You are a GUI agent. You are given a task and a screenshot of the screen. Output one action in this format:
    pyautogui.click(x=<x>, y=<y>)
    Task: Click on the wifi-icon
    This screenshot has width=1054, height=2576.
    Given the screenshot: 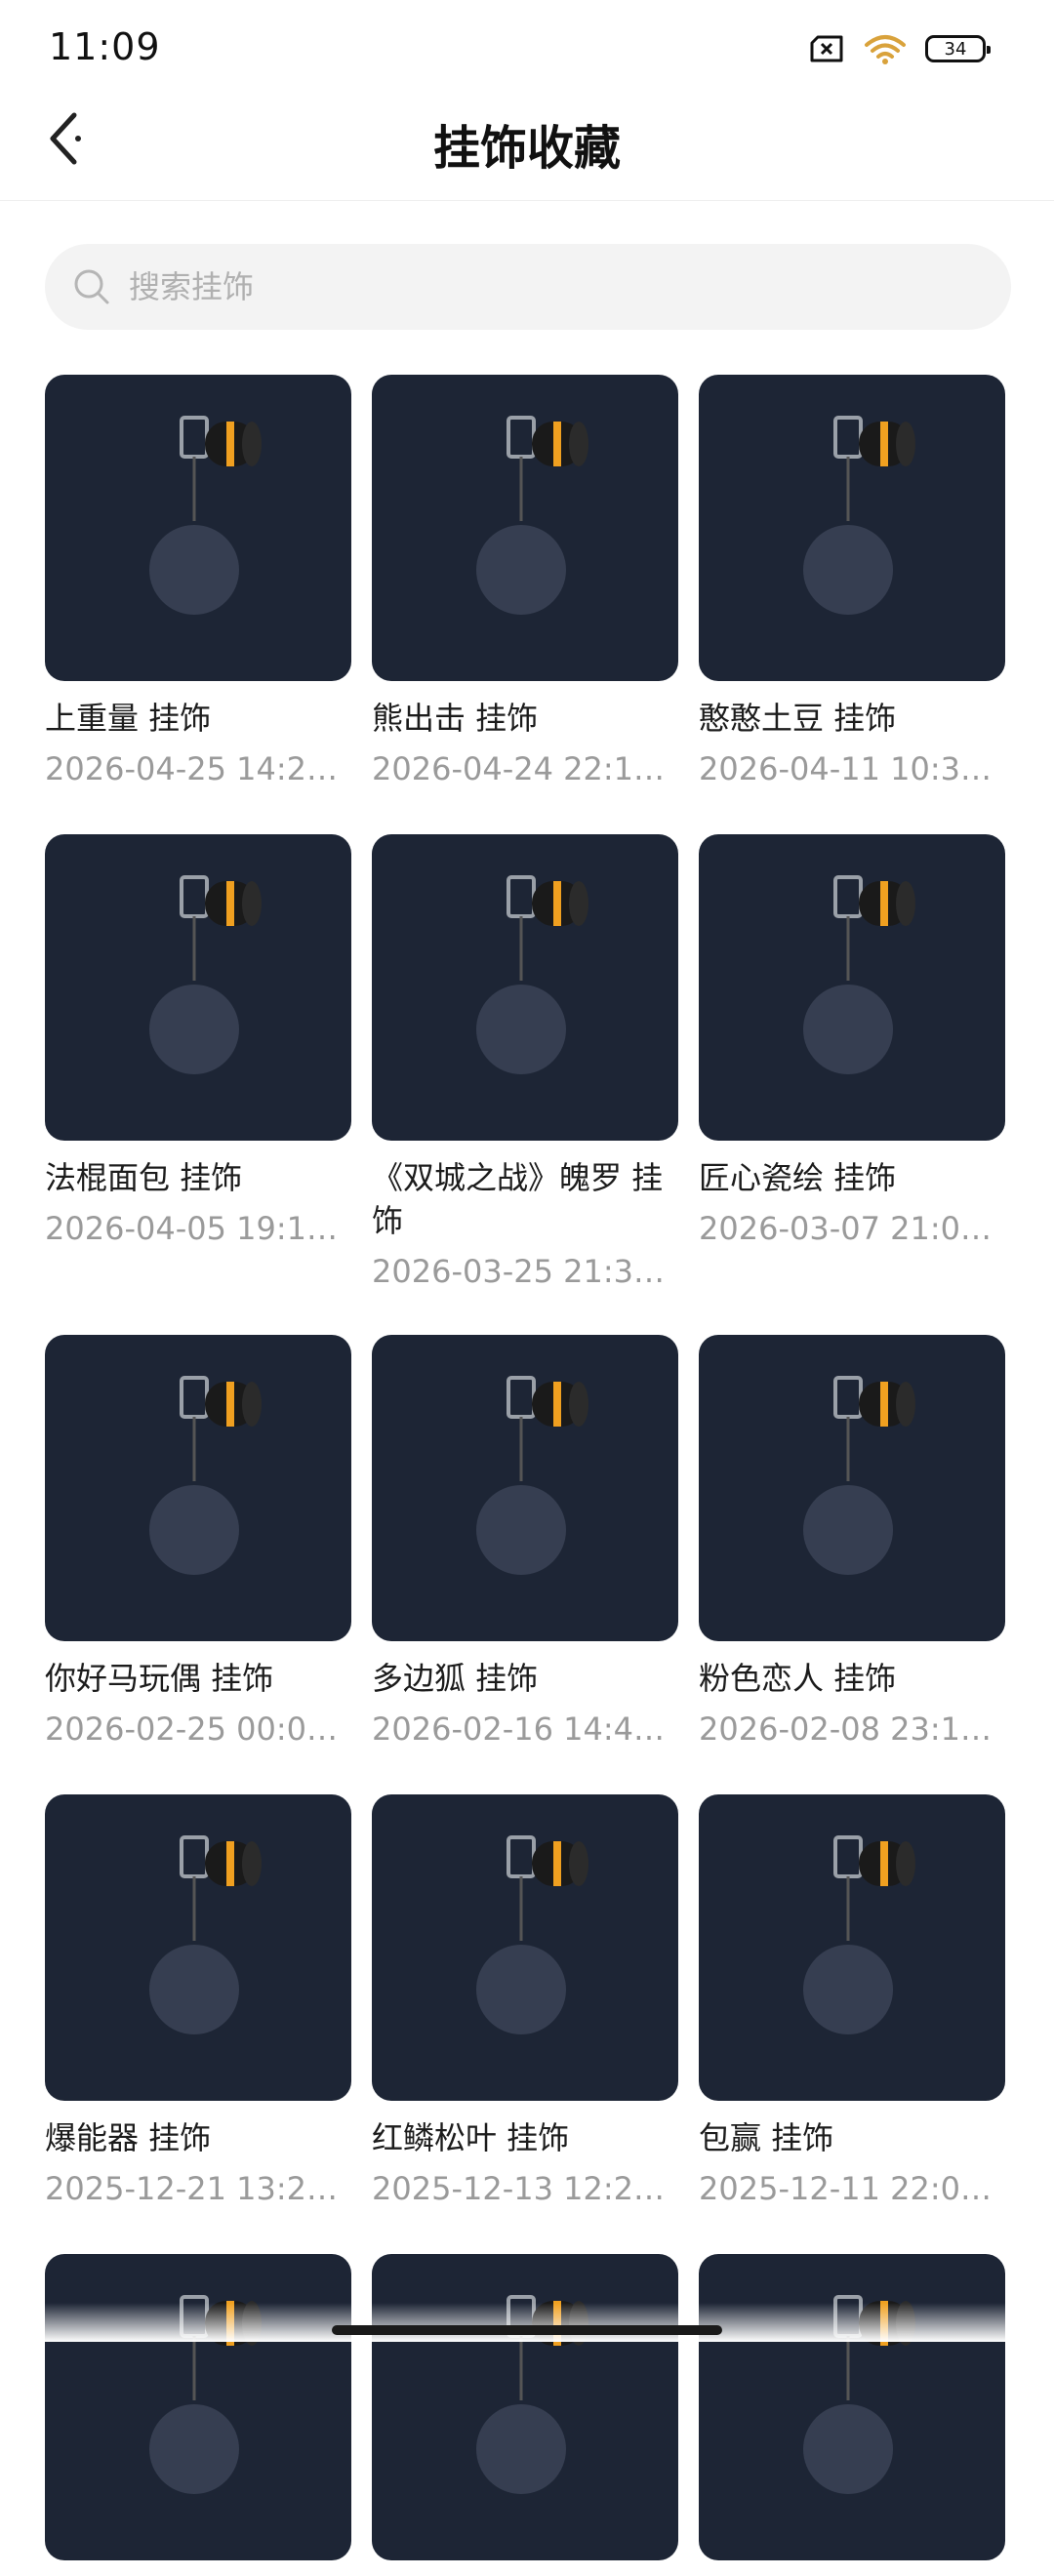 What is the action you would take?
    pyautogui.click(x=886, y=48)
    